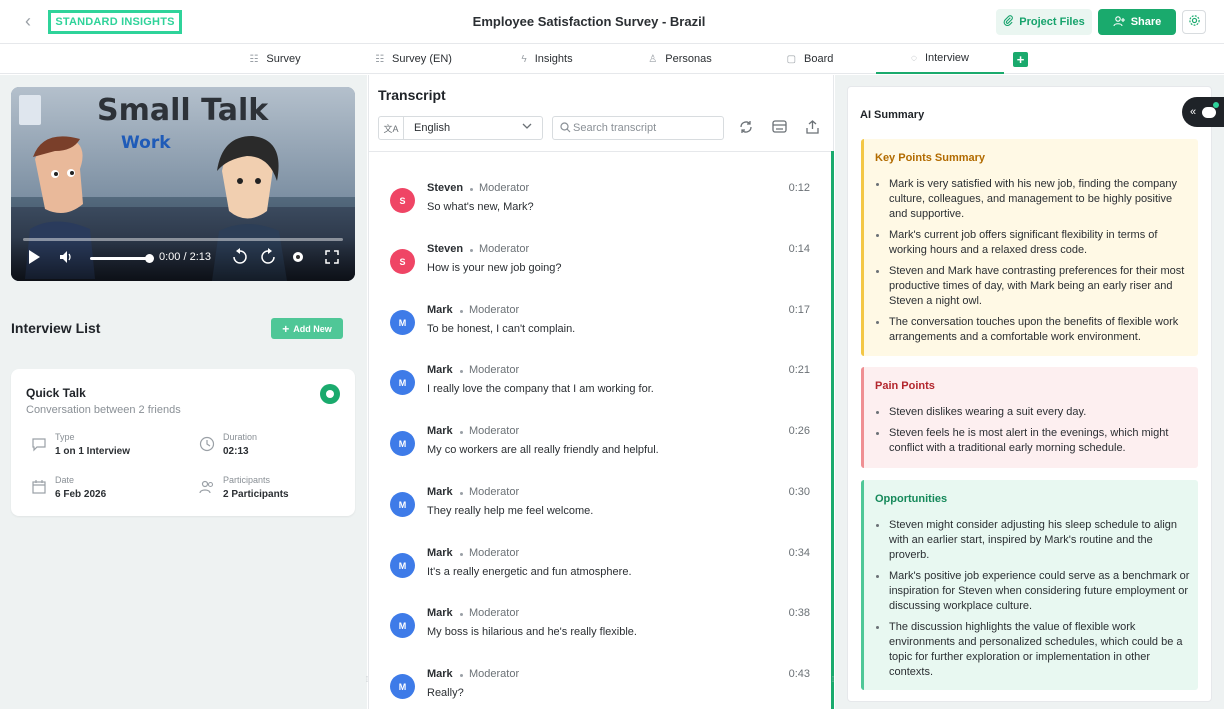  I want to click on export-button, so click(812, 128).